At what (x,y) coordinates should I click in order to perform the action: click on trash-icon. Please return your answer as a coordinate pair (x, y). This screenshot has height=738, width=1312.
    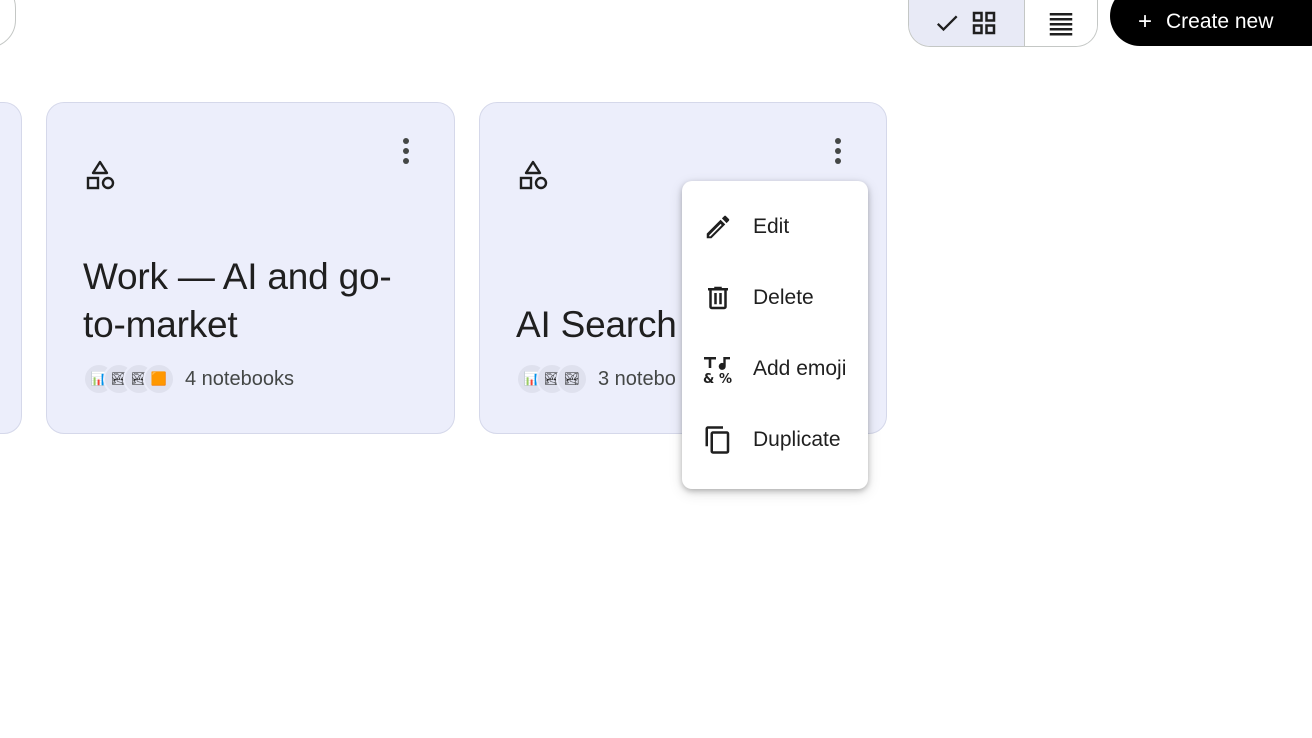
    Looking at the image, I should click on (718, 298).